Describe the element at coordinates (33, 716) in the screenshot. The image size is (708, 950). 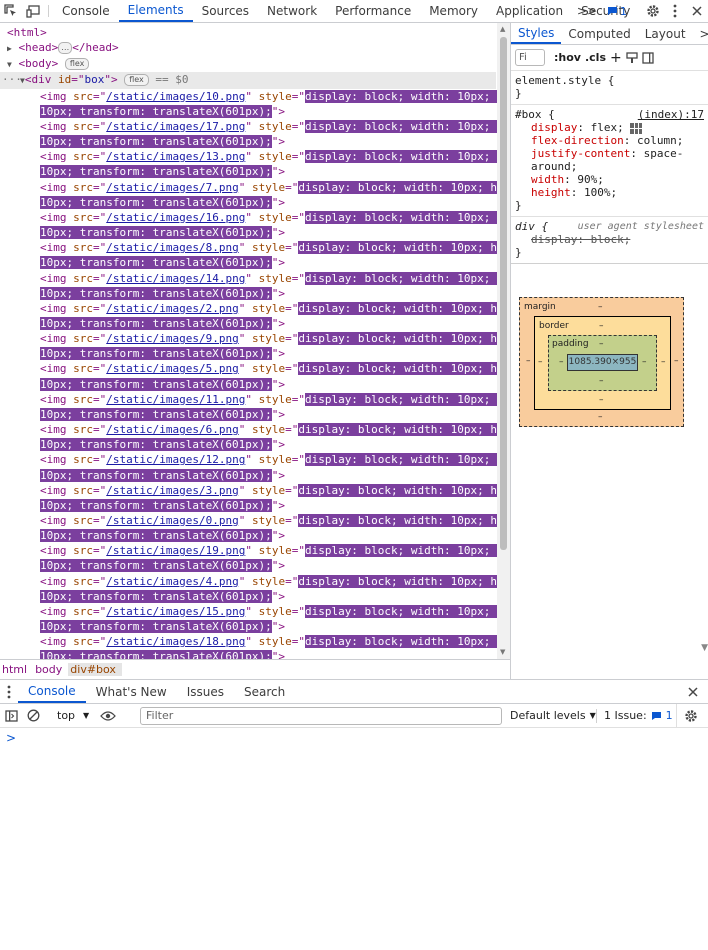
I see `clear-console-icon` at that location.